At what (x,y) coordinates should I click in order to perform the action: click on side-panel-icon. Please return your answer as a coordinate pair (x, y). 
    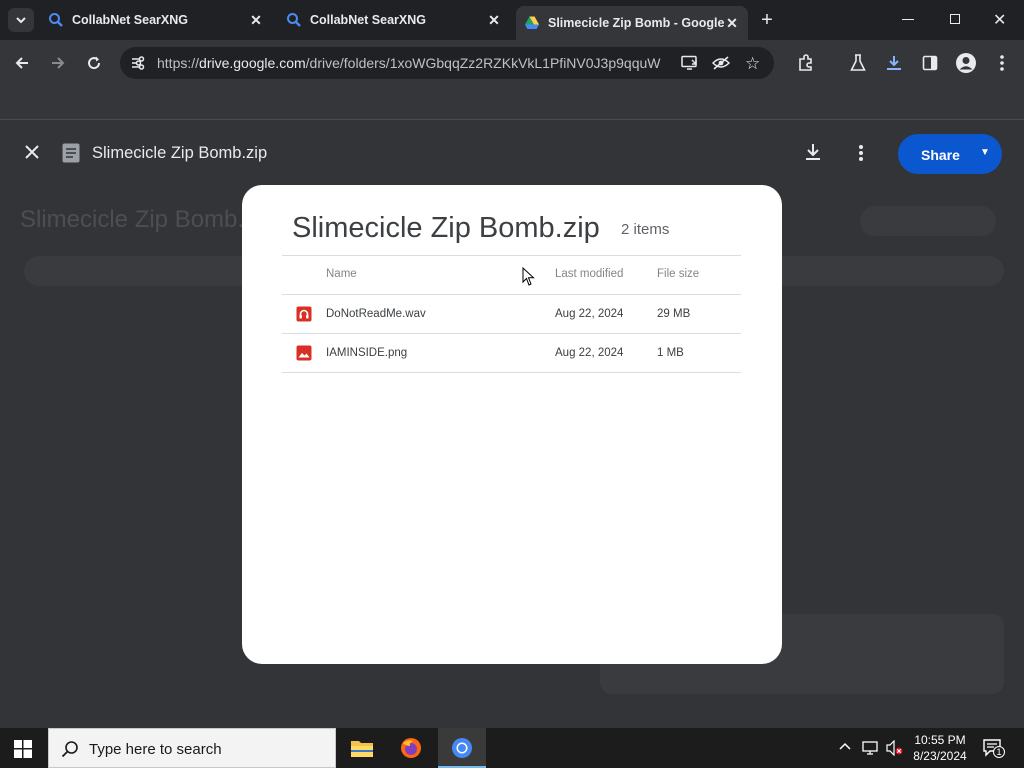
    Looking at the image, I should click on (930, 63).